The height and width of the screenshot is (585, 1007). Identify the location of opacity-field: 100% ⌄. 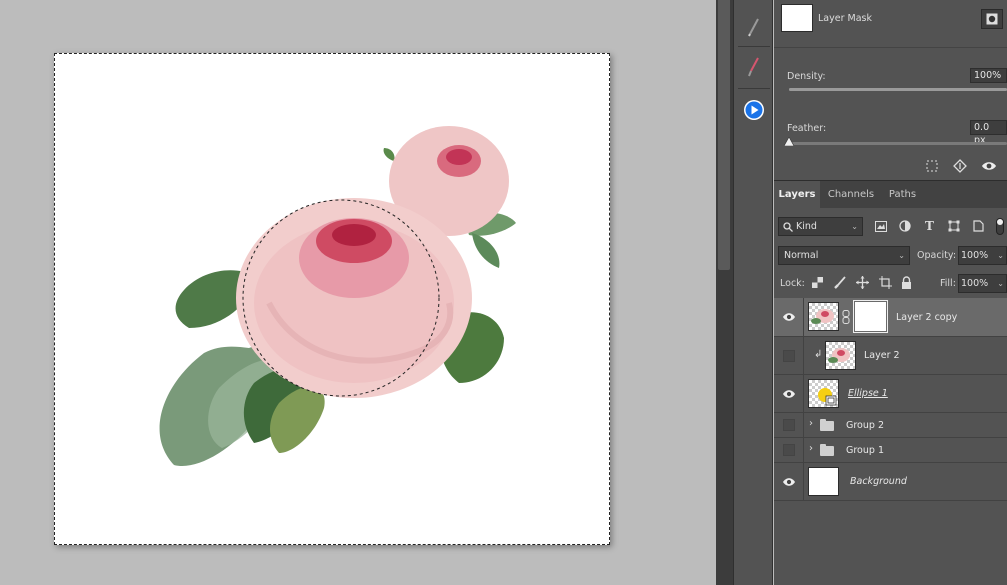
(982, 255).